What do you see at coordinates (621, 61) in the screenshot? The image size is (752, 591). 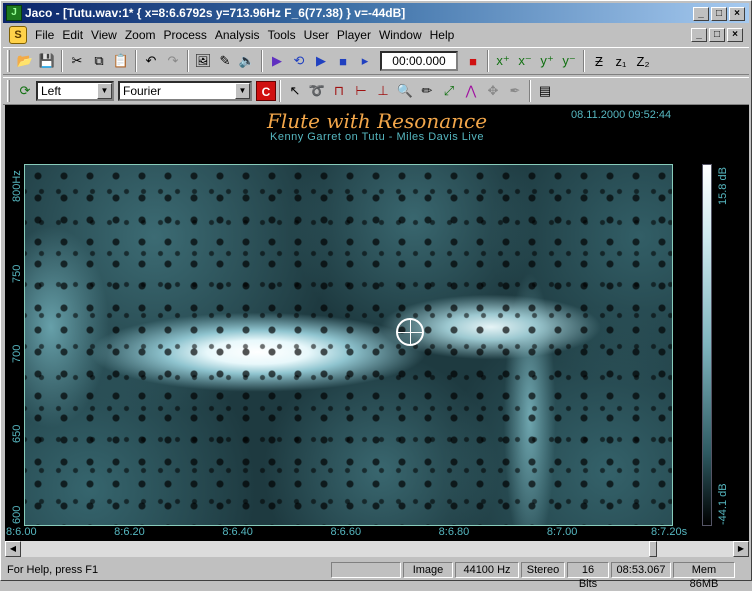 I see `z1-icon: z₁` at bounding box center [621, 61].